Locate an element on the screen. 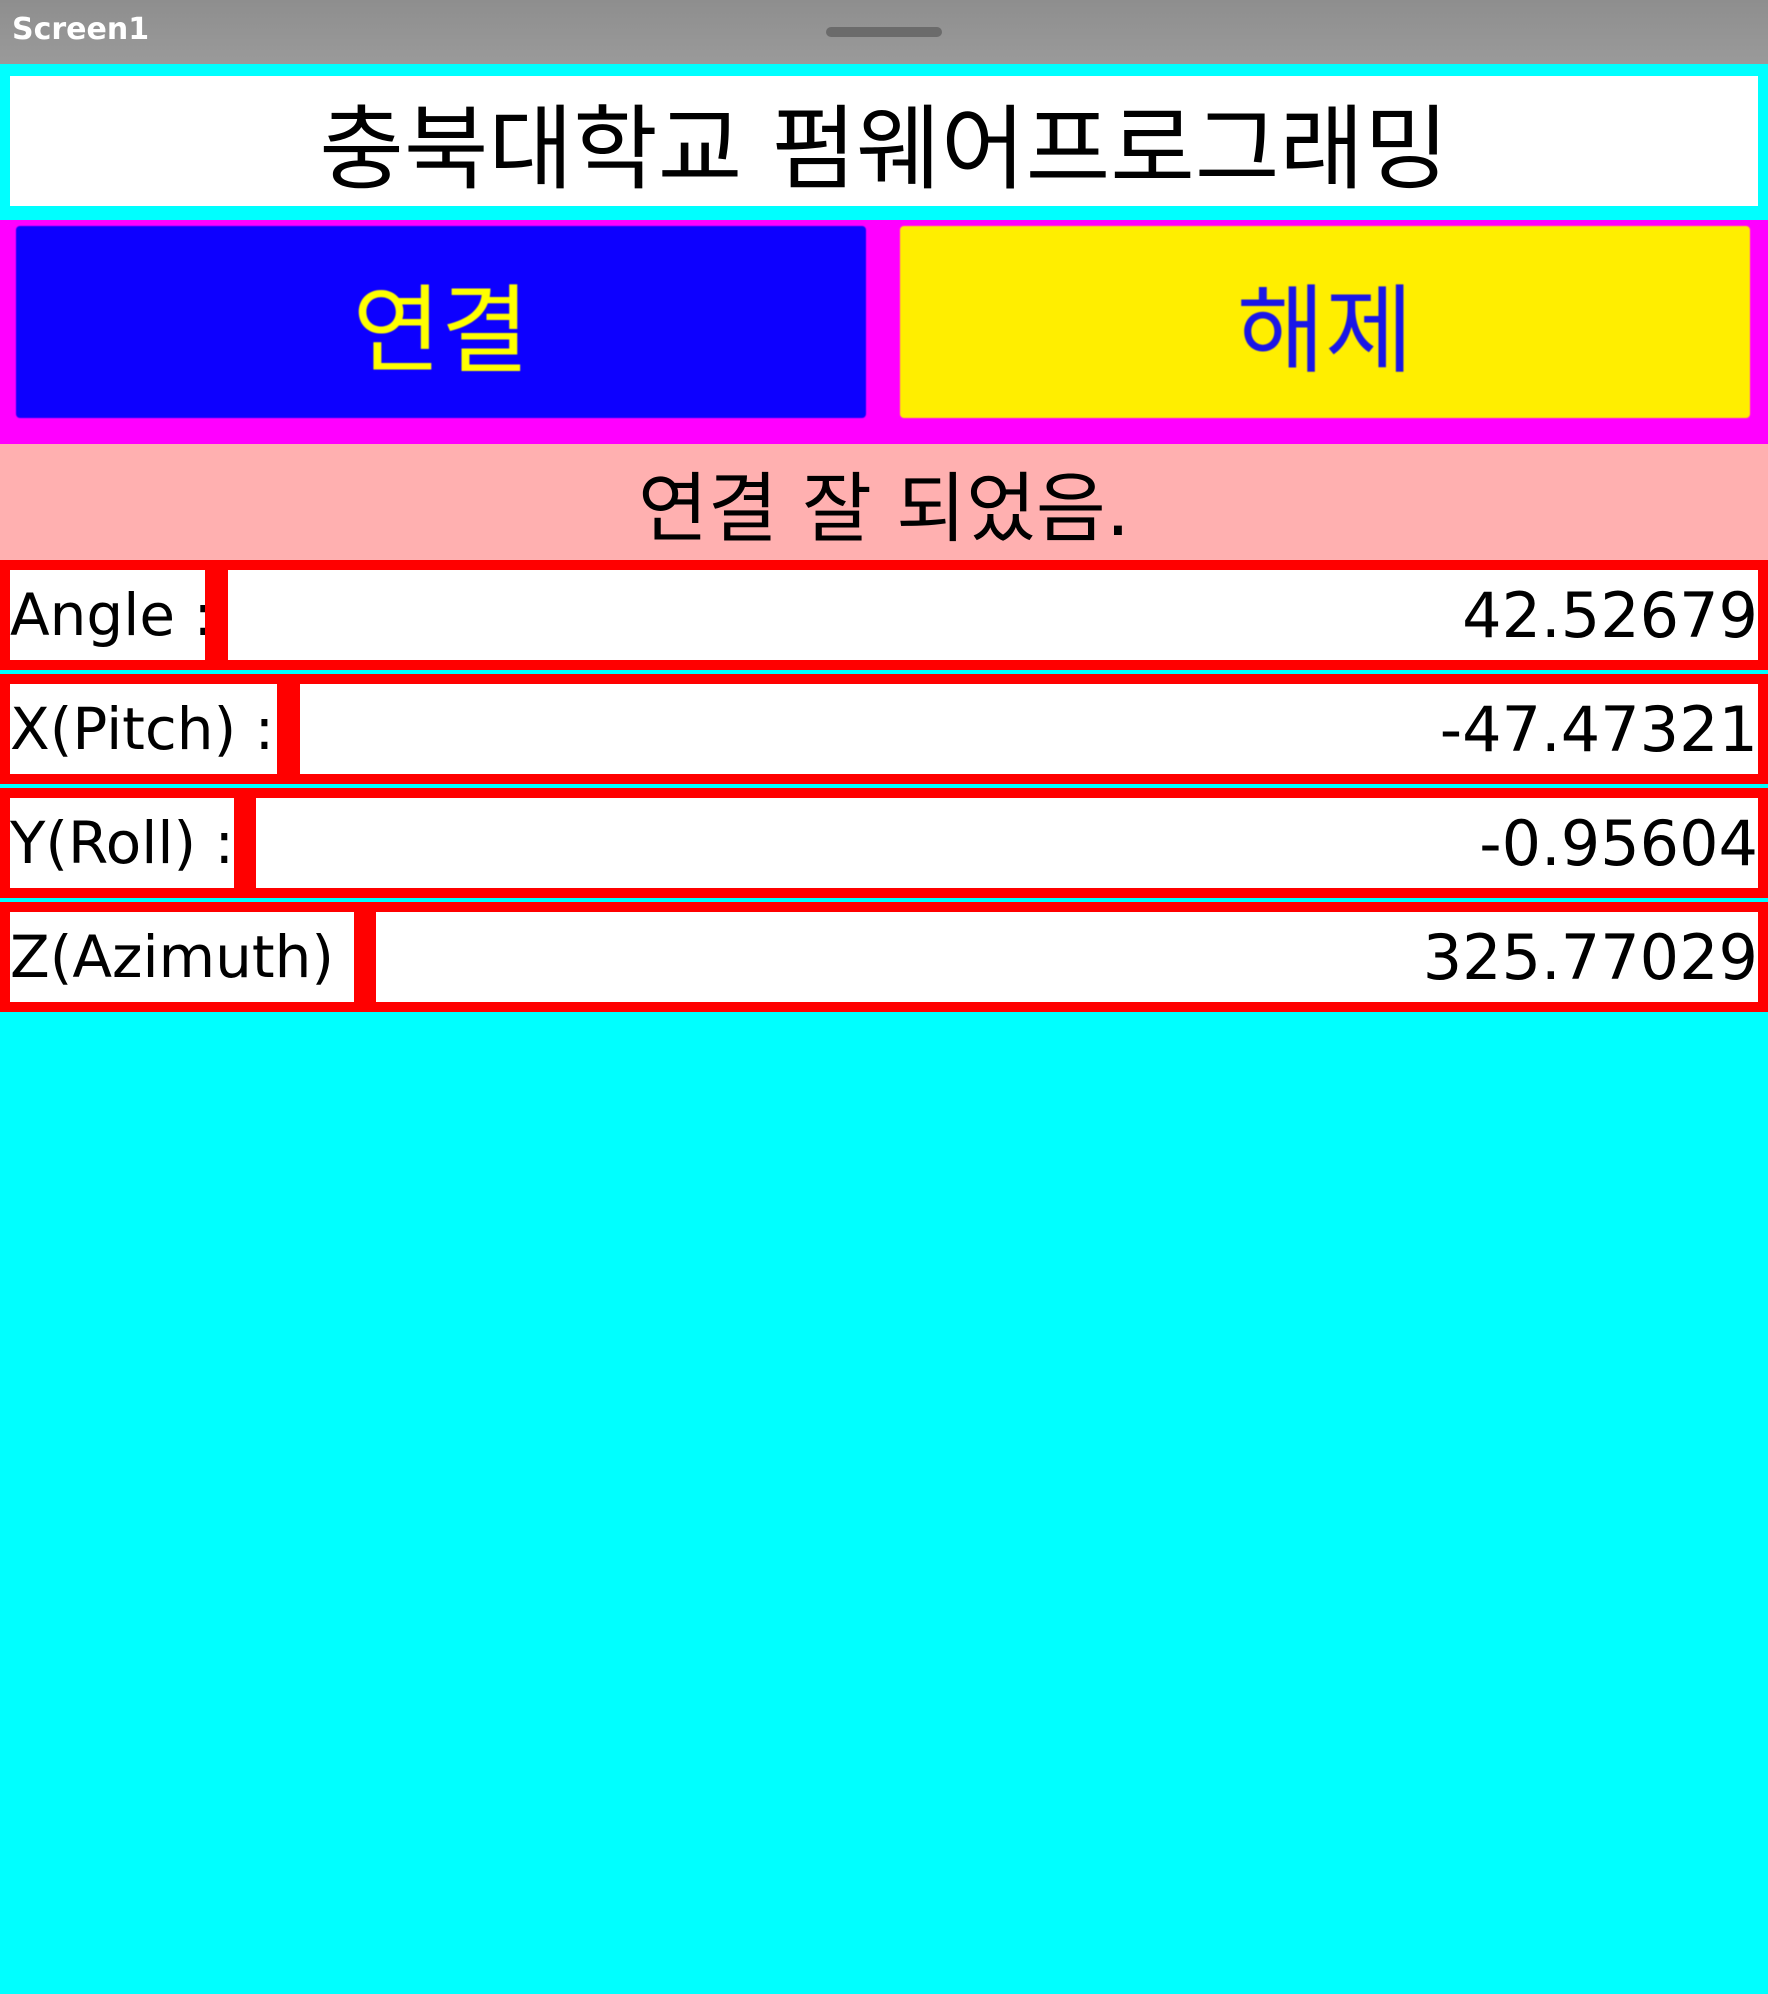  page-title: 충북대학교 펌웨어프로그래밍 is located at coordinates (884, 141).